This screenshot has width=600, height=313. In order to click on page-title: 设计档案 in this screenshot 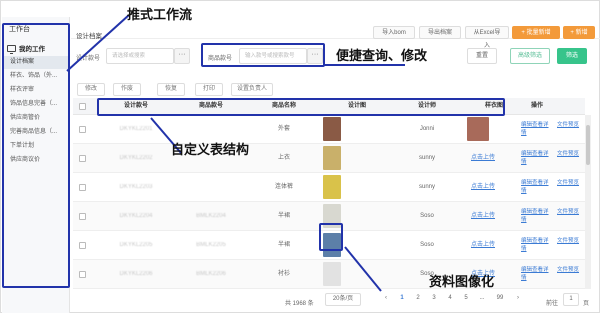, I will do `click(89, 36)`.